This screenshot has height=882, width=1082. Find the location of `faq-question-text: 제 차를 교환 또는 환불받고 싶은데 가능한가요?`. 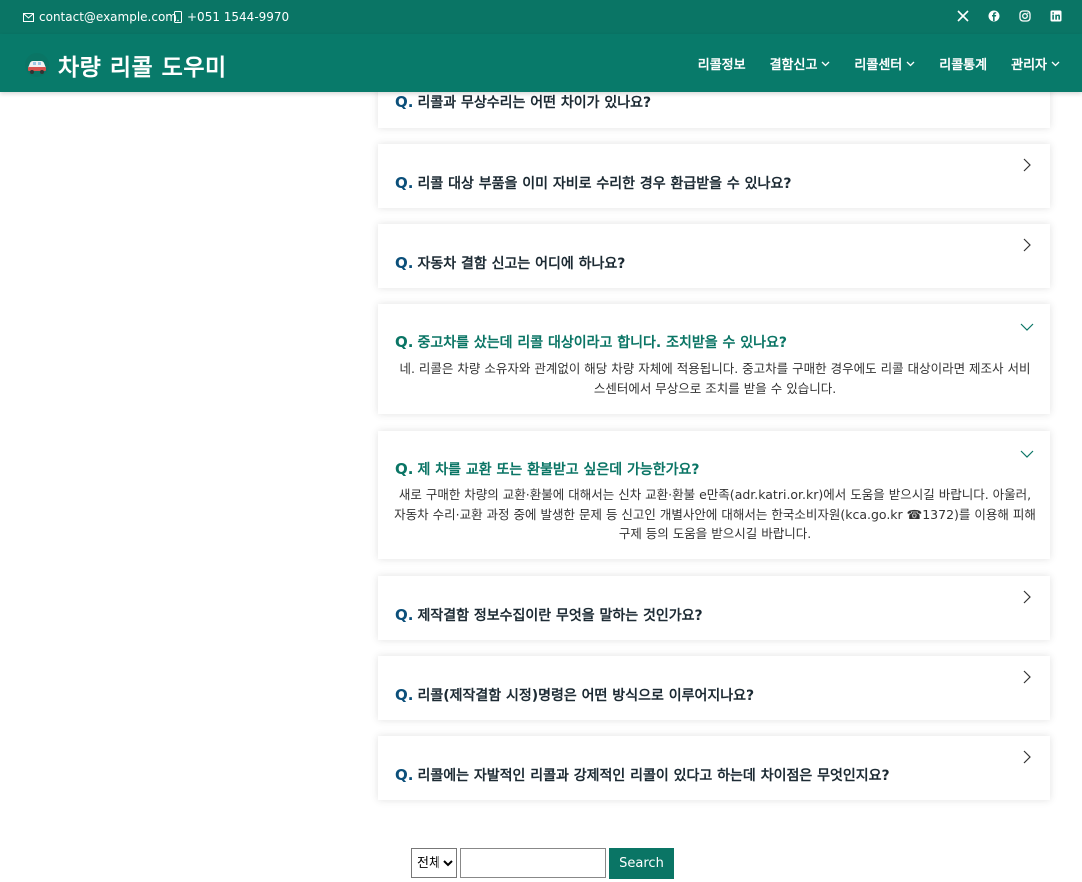

faq-question-text: 제 차를 교환 또는 환불받고 싶은데 가능한가요? is located at coordinates (558, 470).